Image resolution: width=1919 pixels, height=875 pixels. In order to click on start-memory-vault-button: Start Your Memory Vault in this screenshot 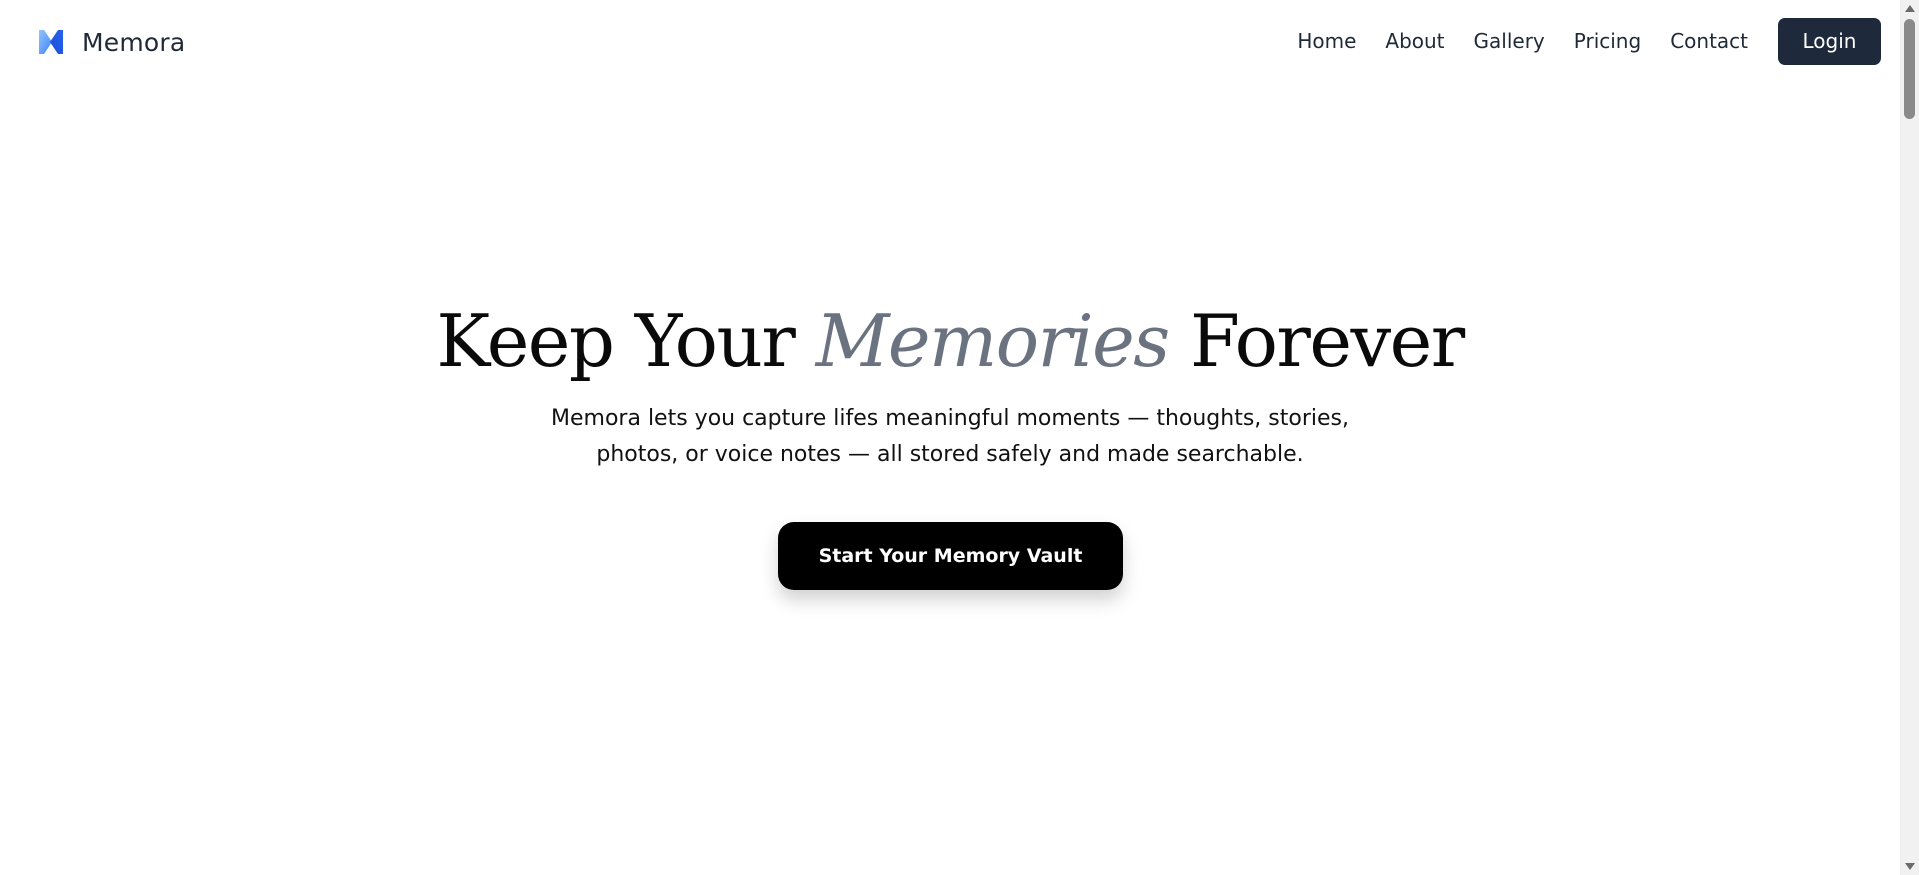, I will do `click(950, 556)`.